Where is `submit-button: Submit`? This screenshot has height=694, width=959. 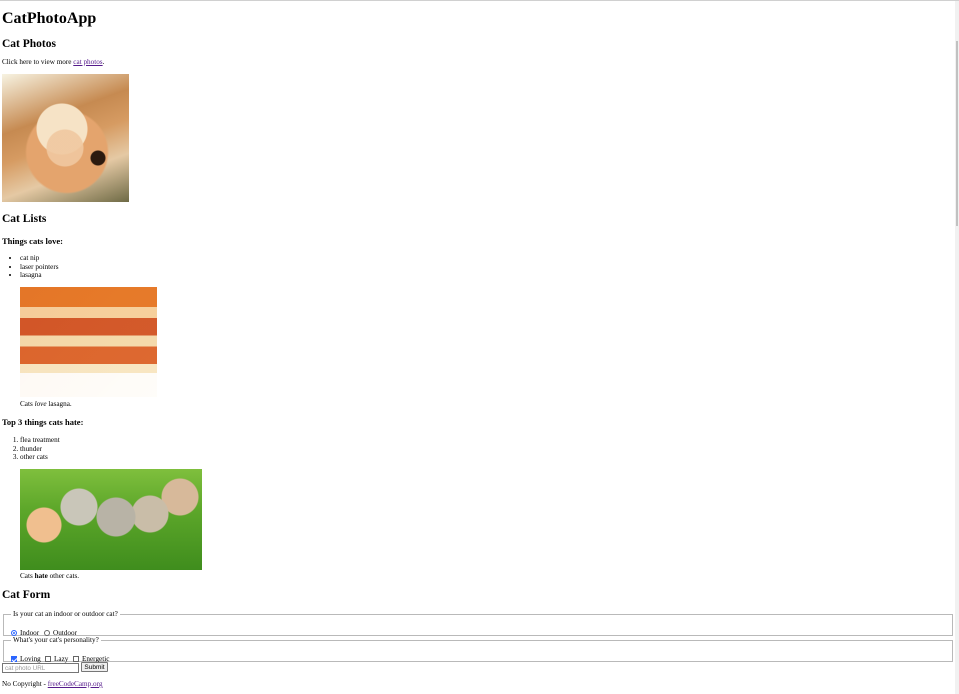
submit-button: Submit is located at coordinates (94, 667).